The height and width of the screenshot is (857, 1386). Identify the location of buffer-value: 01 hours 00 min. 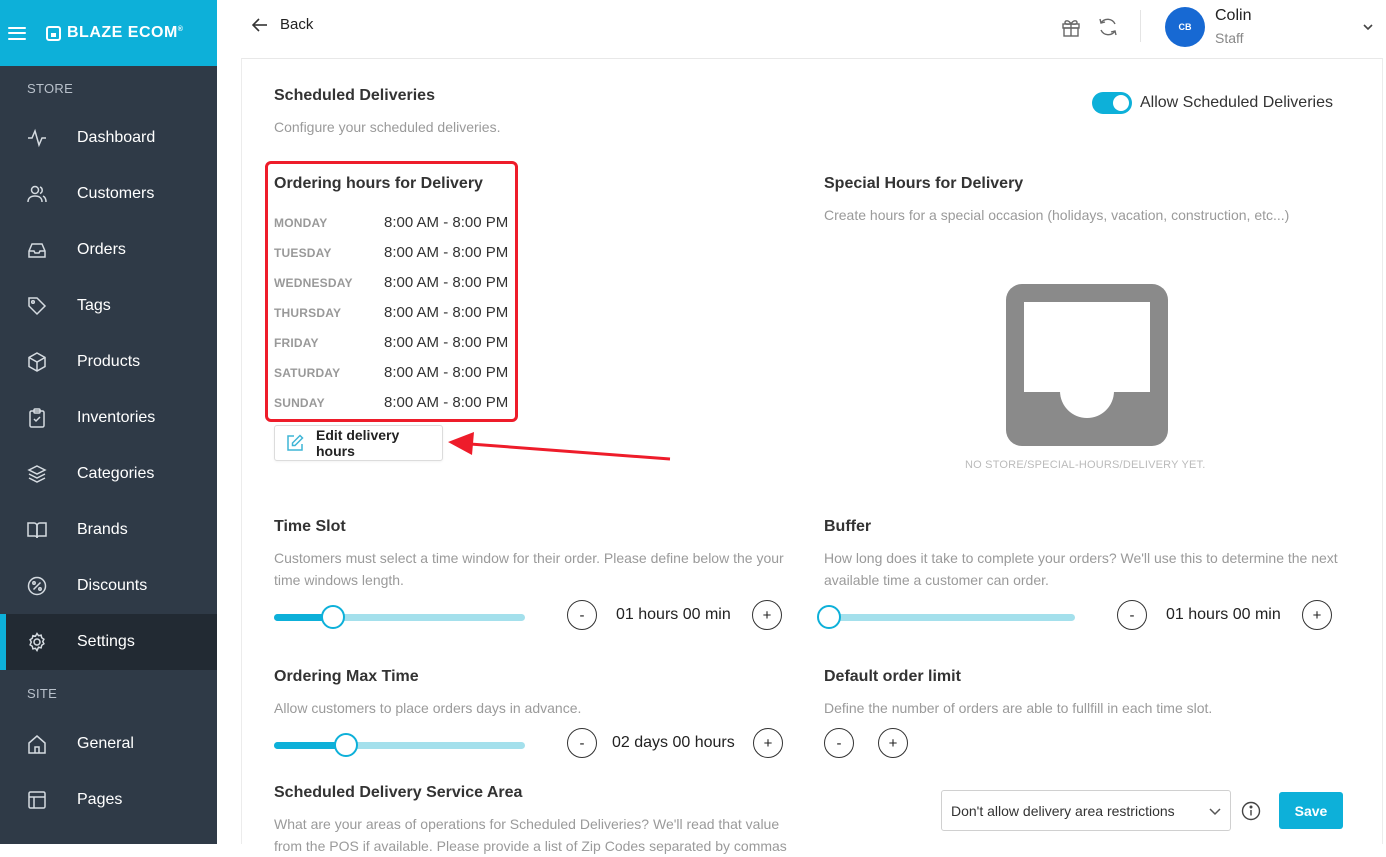
(1223, 614).